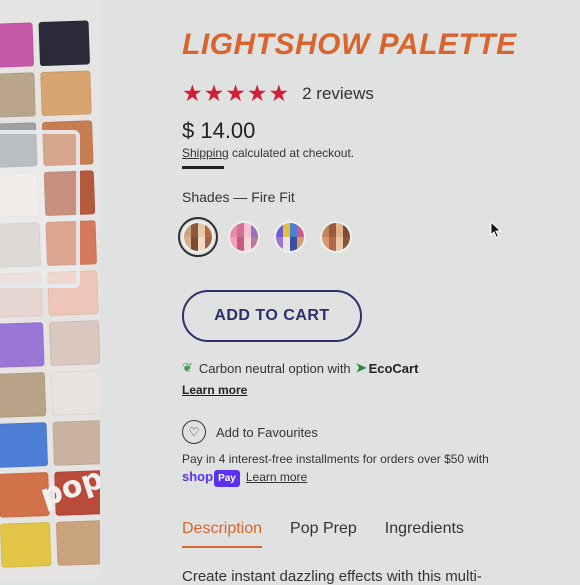 The height and width of the screenshot is (585, 580). Describe the element at coordinates (424, 534) in the screenshot. I see `tab-ingredients: Ingredients` at that location.